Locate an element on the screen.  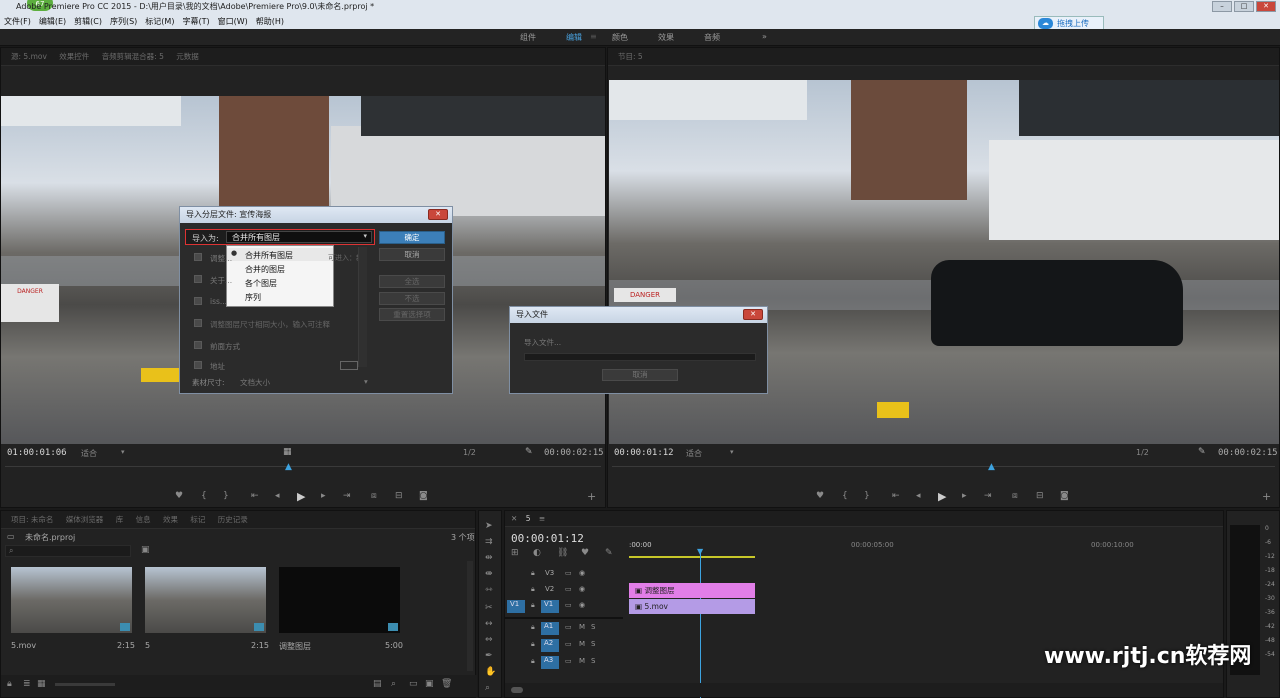
selection-tool-icon: ➤ is located at coordinates (489, 526).